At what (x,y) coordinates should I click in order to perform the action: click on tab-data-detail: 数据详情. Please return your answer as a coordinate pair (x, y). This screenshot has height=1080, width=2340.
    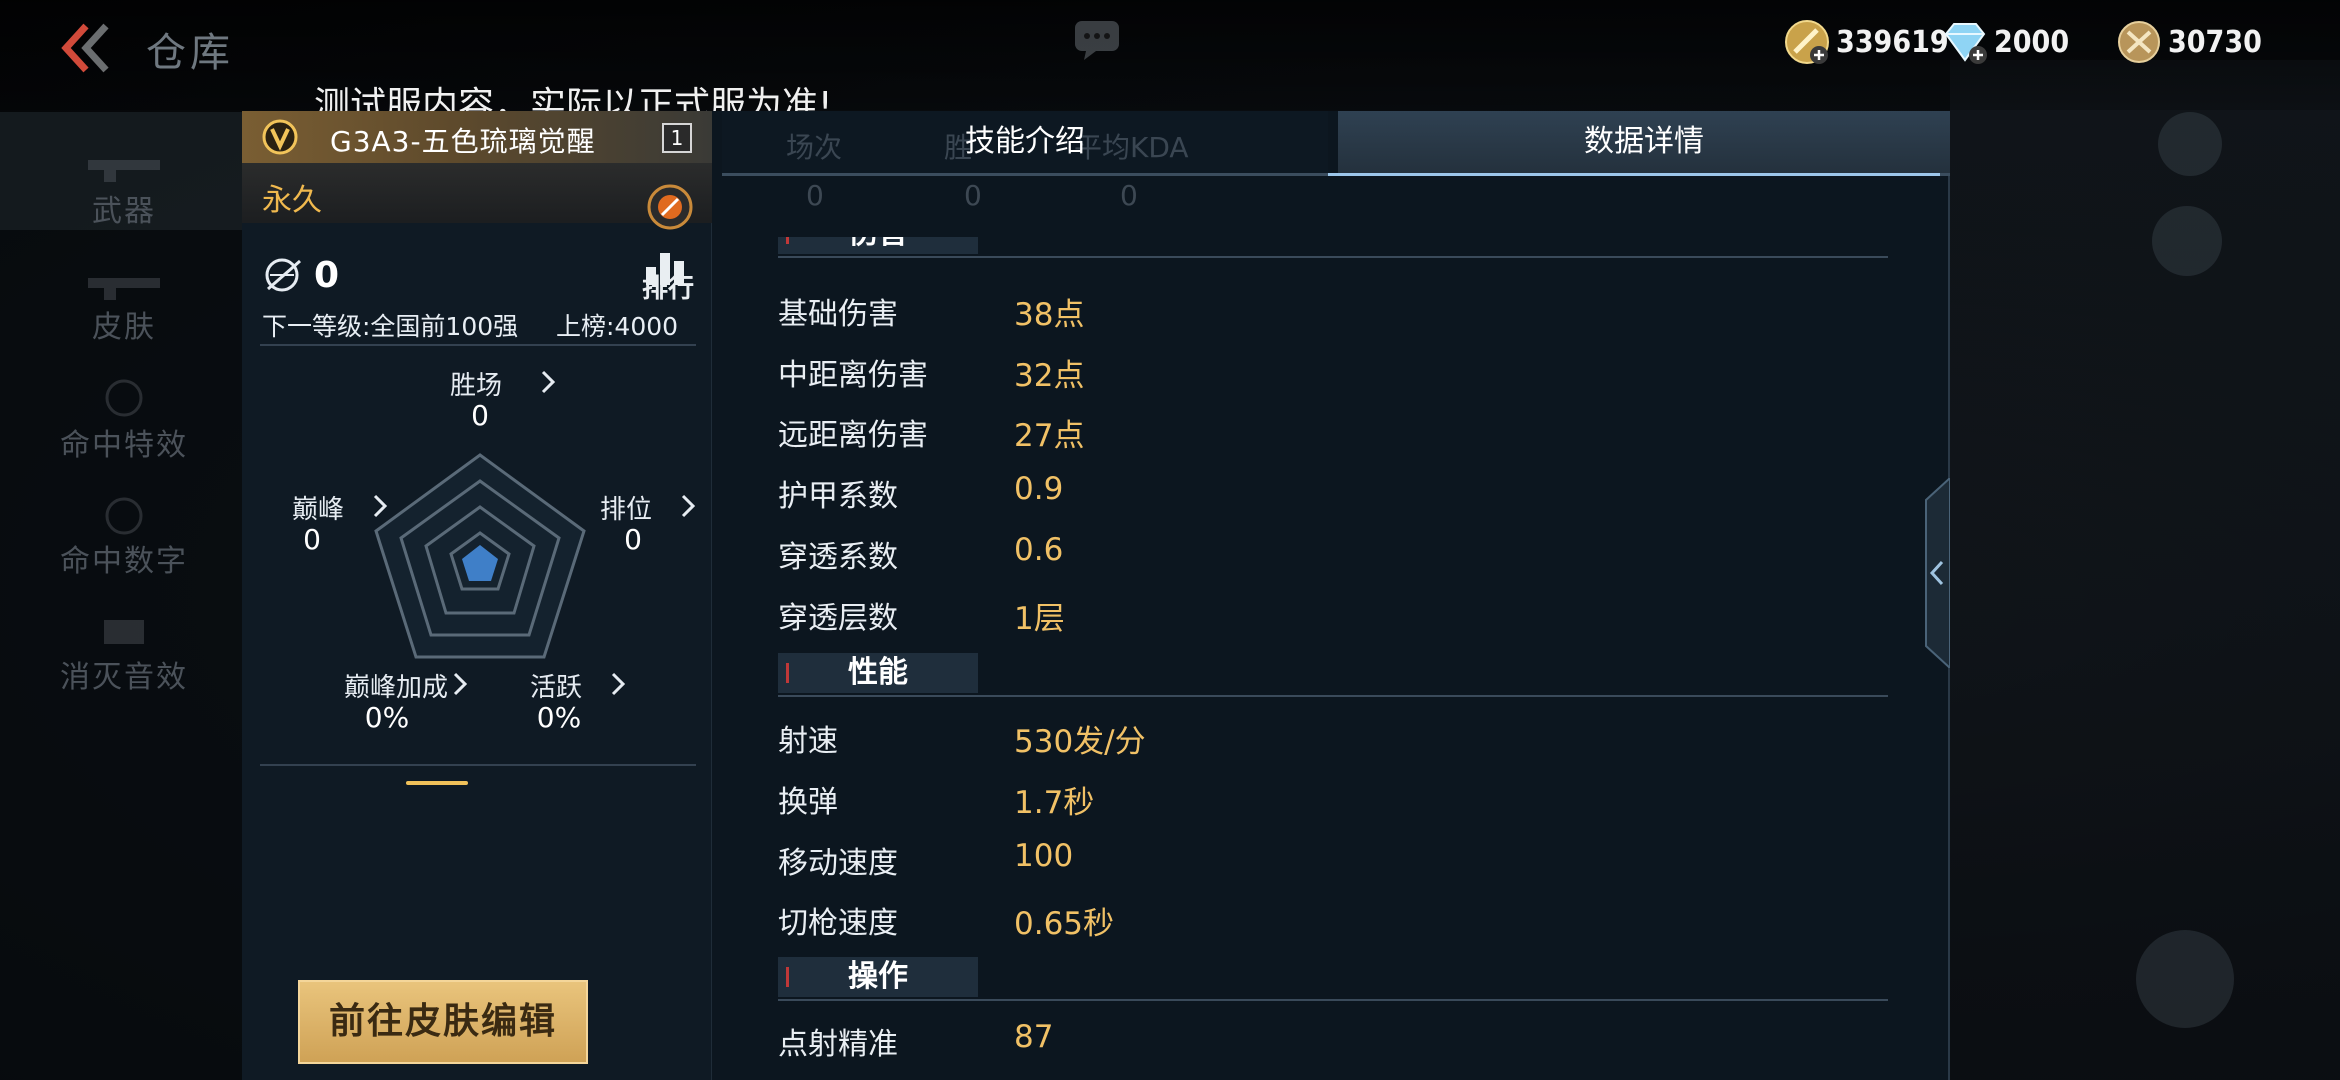
    Looking at the image, I should click on (1644, 142).